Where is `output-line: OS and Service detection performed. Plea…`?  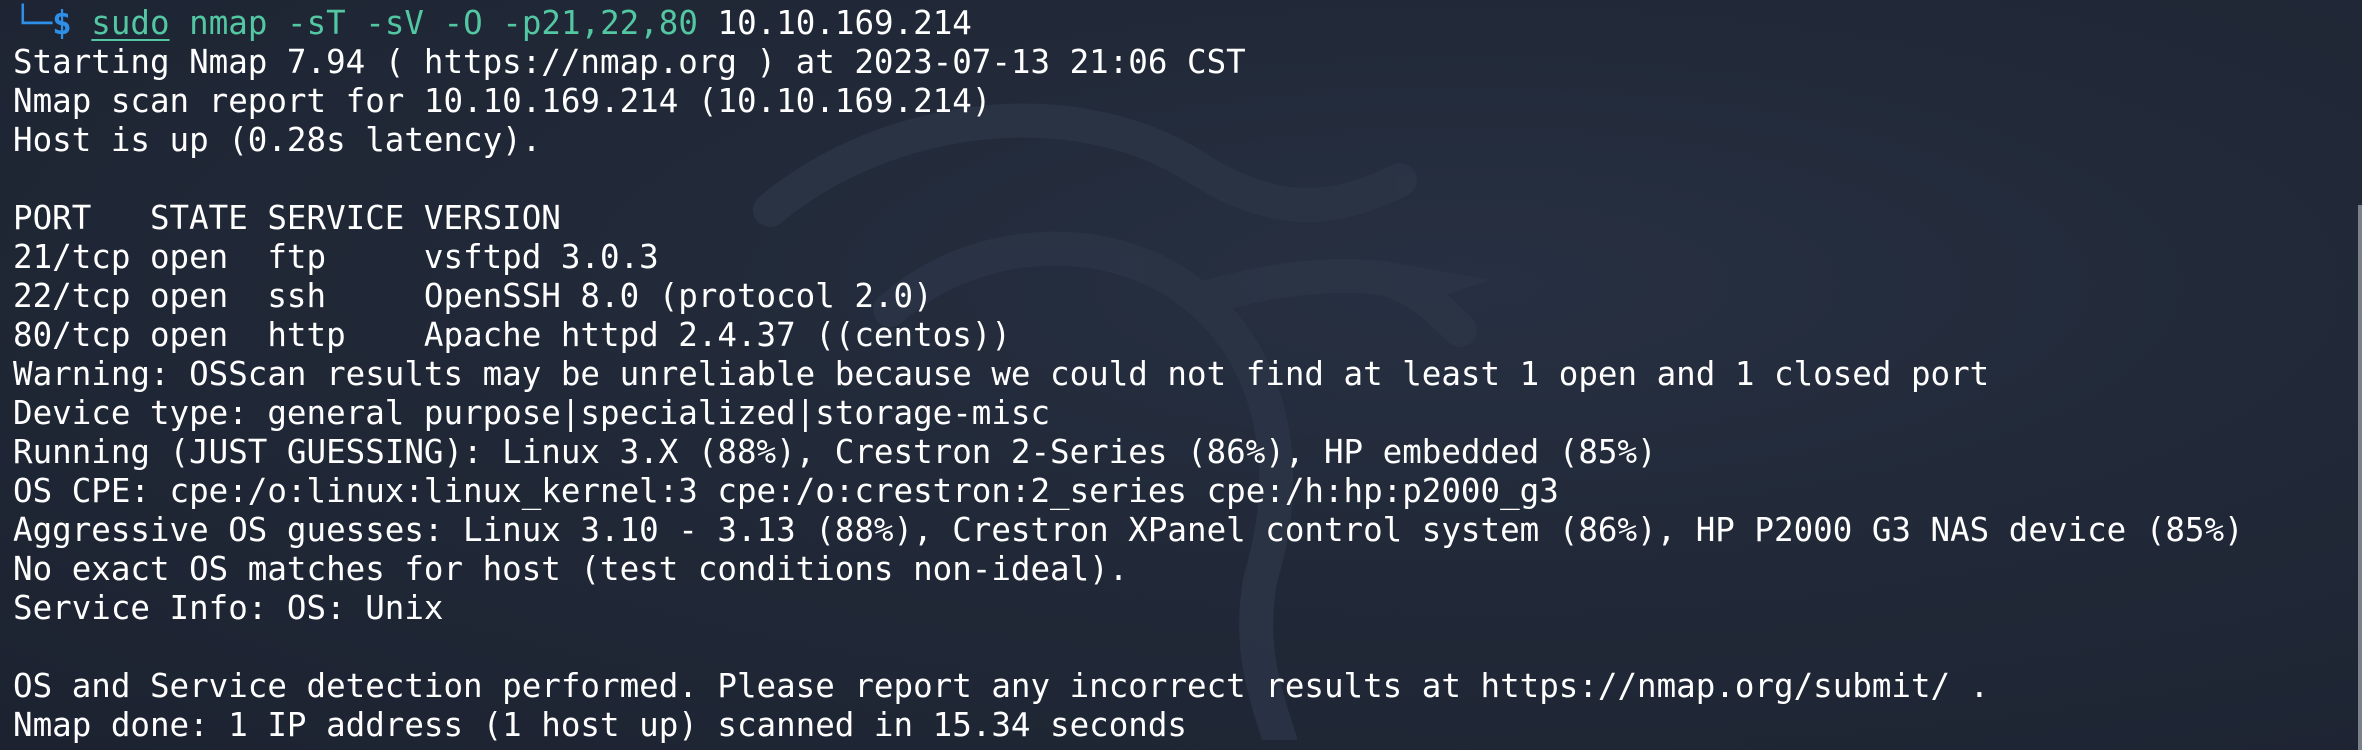
output-line: OS and Service detection performed. Plea… is located at coordinates (1001, 686).